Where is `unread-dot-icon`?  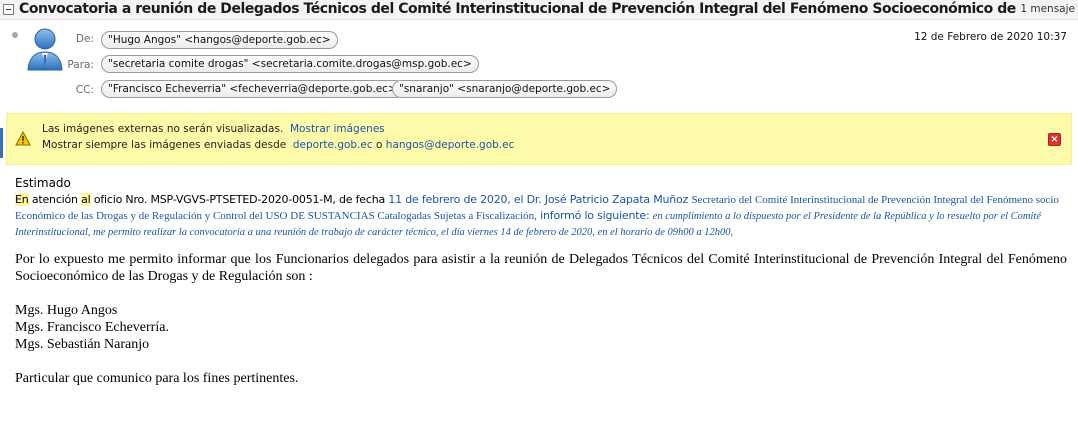
unread-dot-icon is located at coordinates (15, 35).